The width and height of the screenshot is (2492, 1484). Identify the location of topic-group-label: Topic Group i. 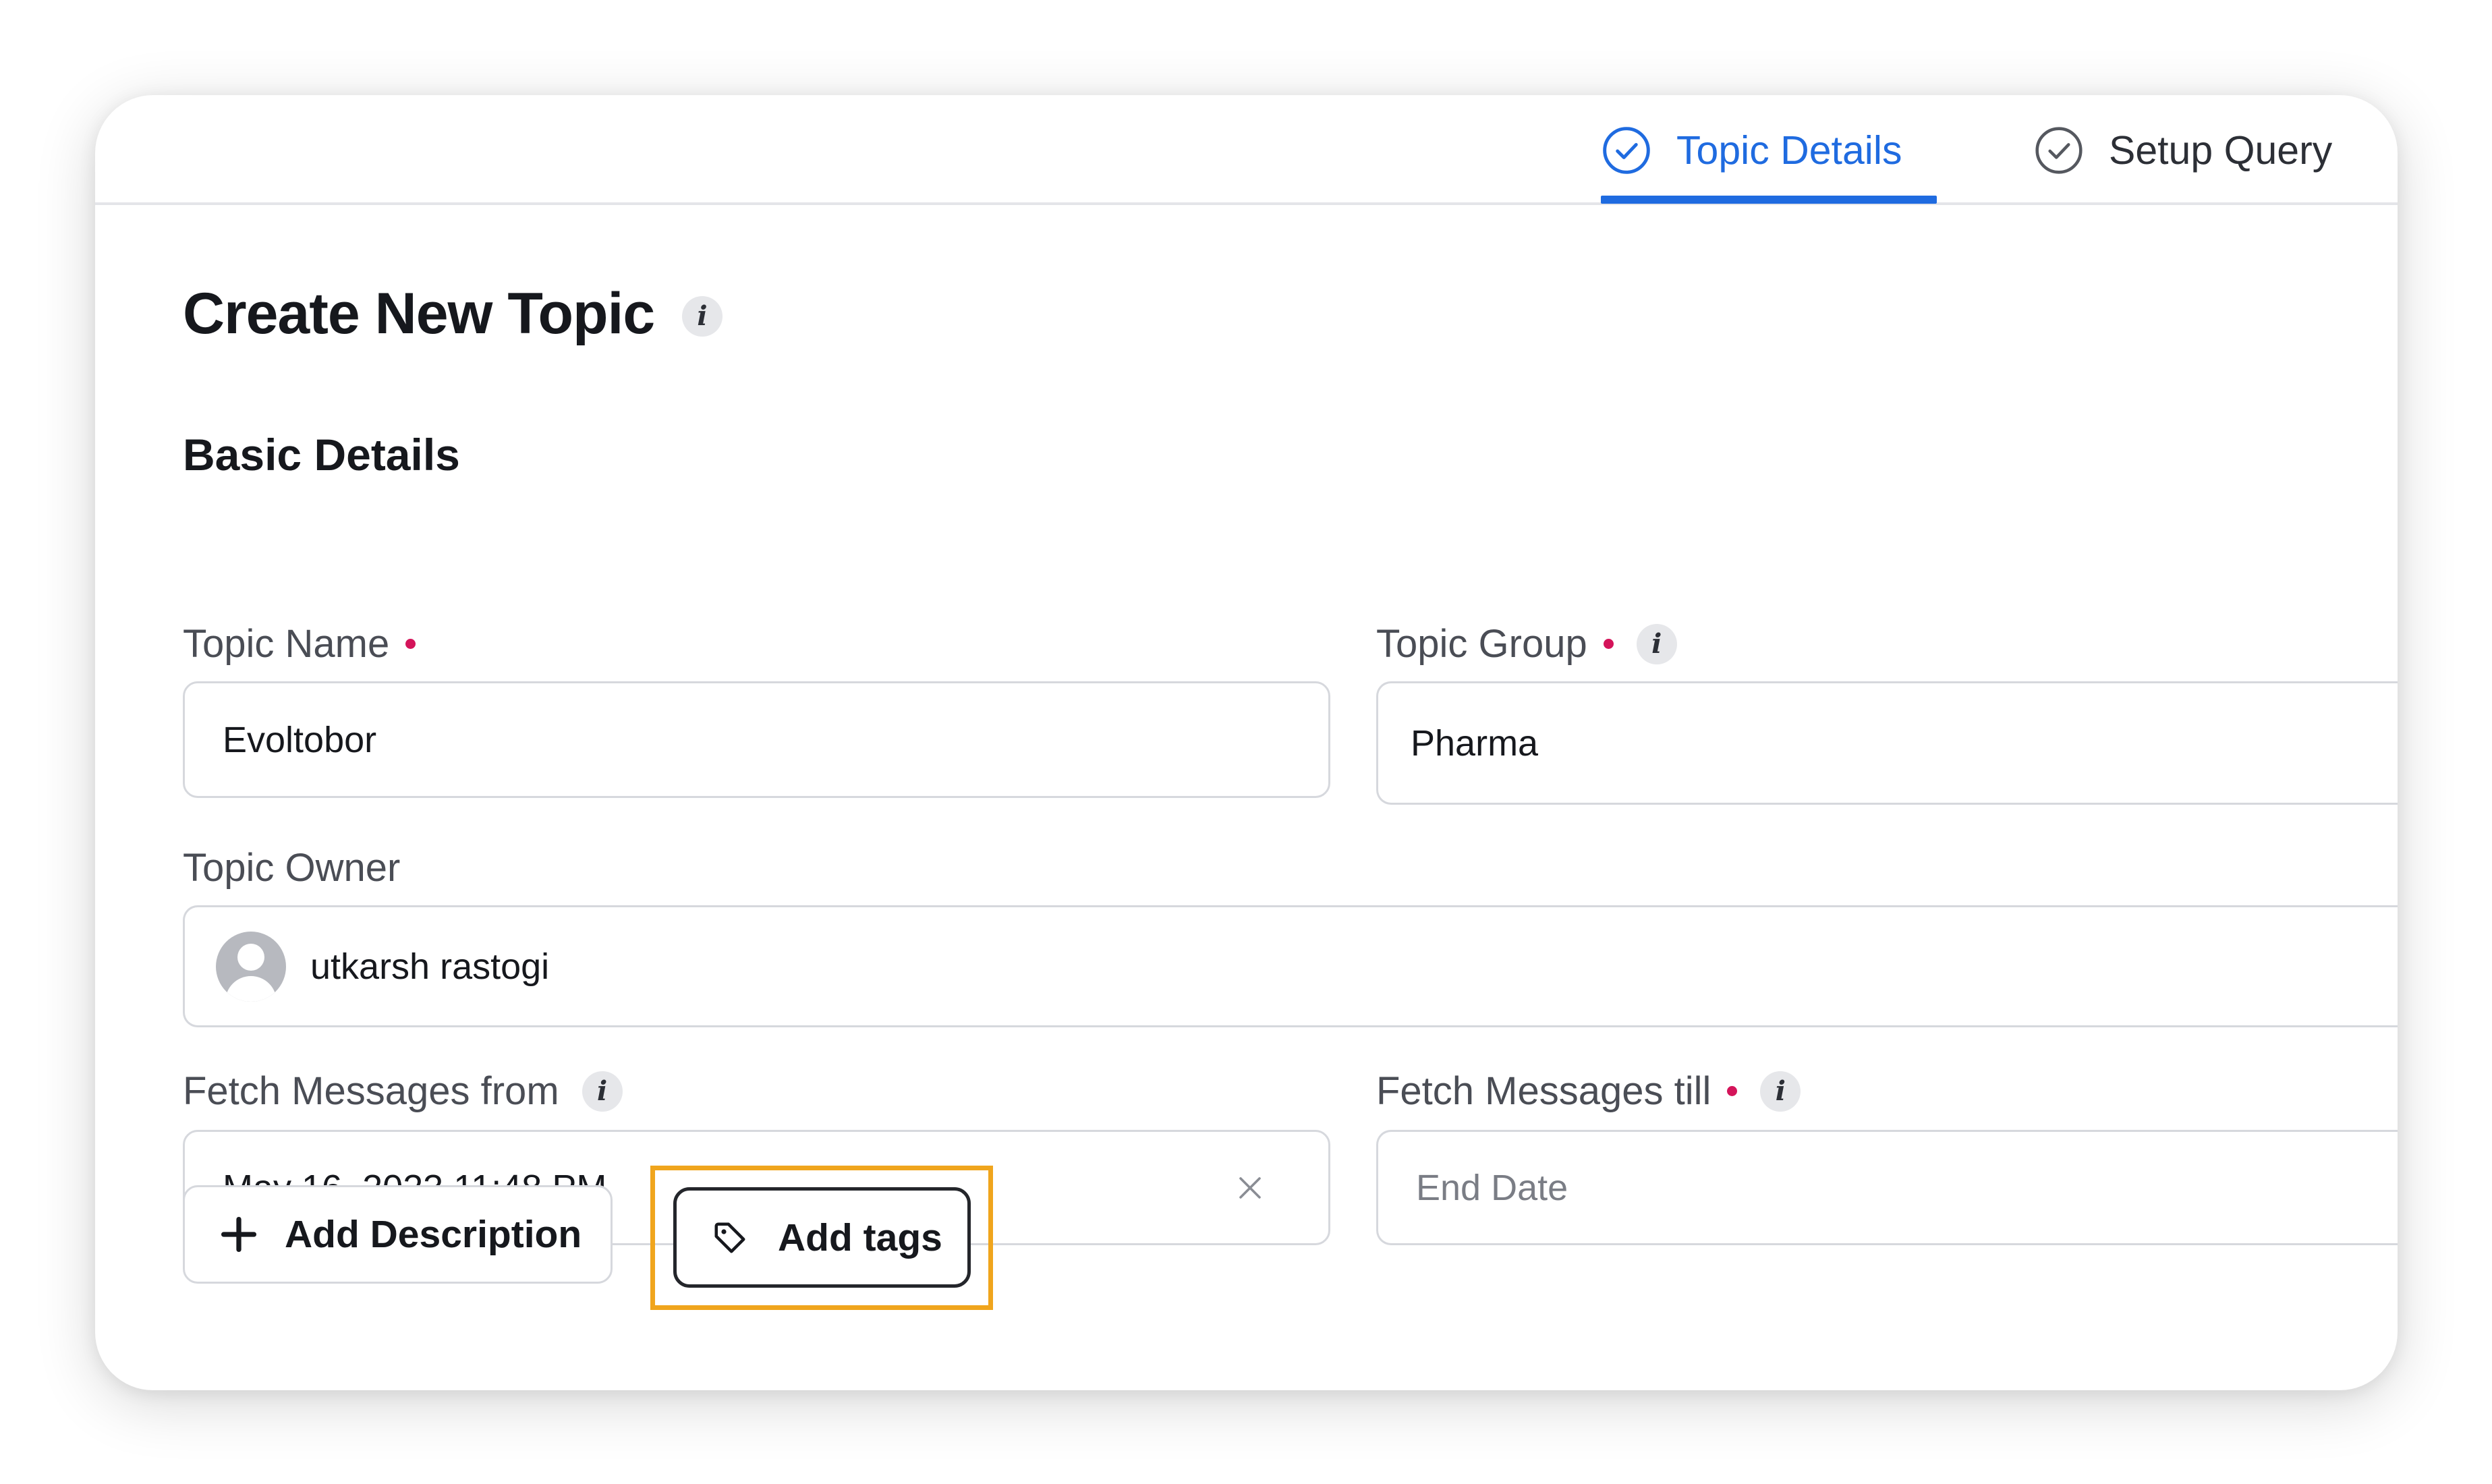
(1526, 644).